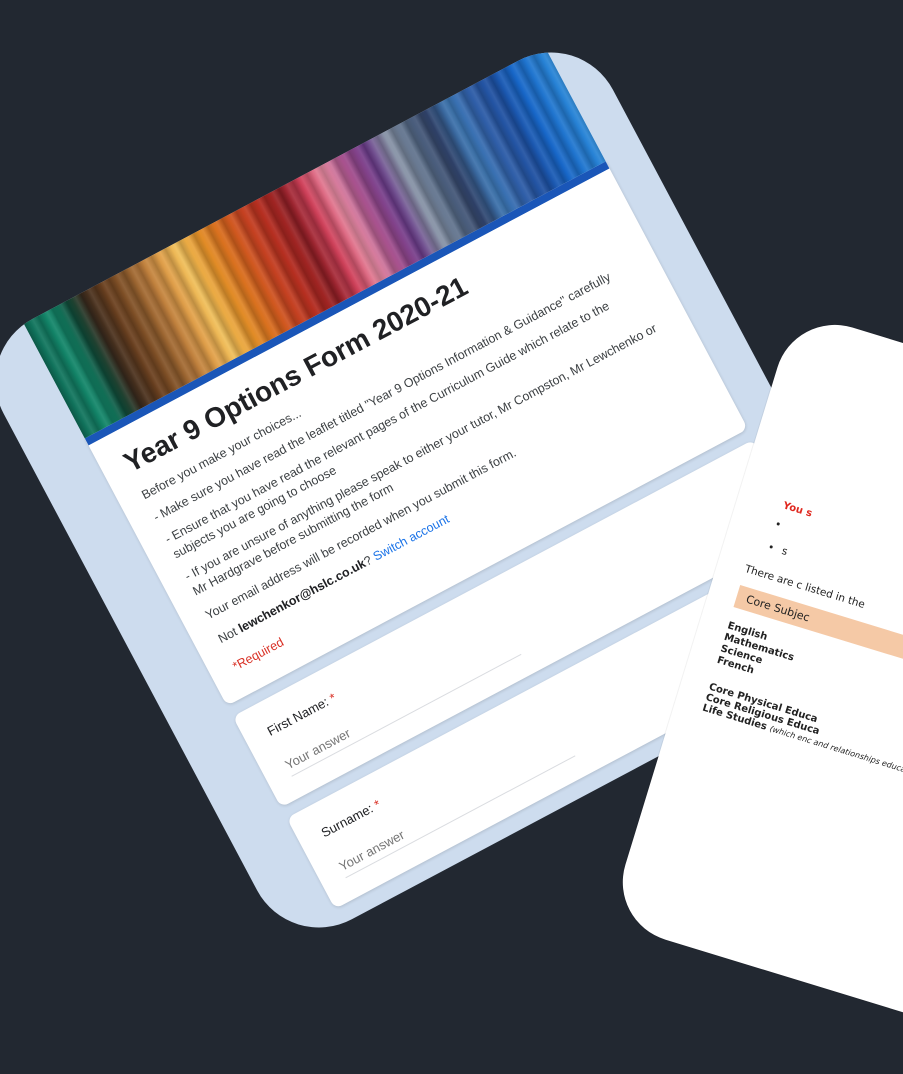  I want to click on question-label-text: First Name:, so click(297, 716).